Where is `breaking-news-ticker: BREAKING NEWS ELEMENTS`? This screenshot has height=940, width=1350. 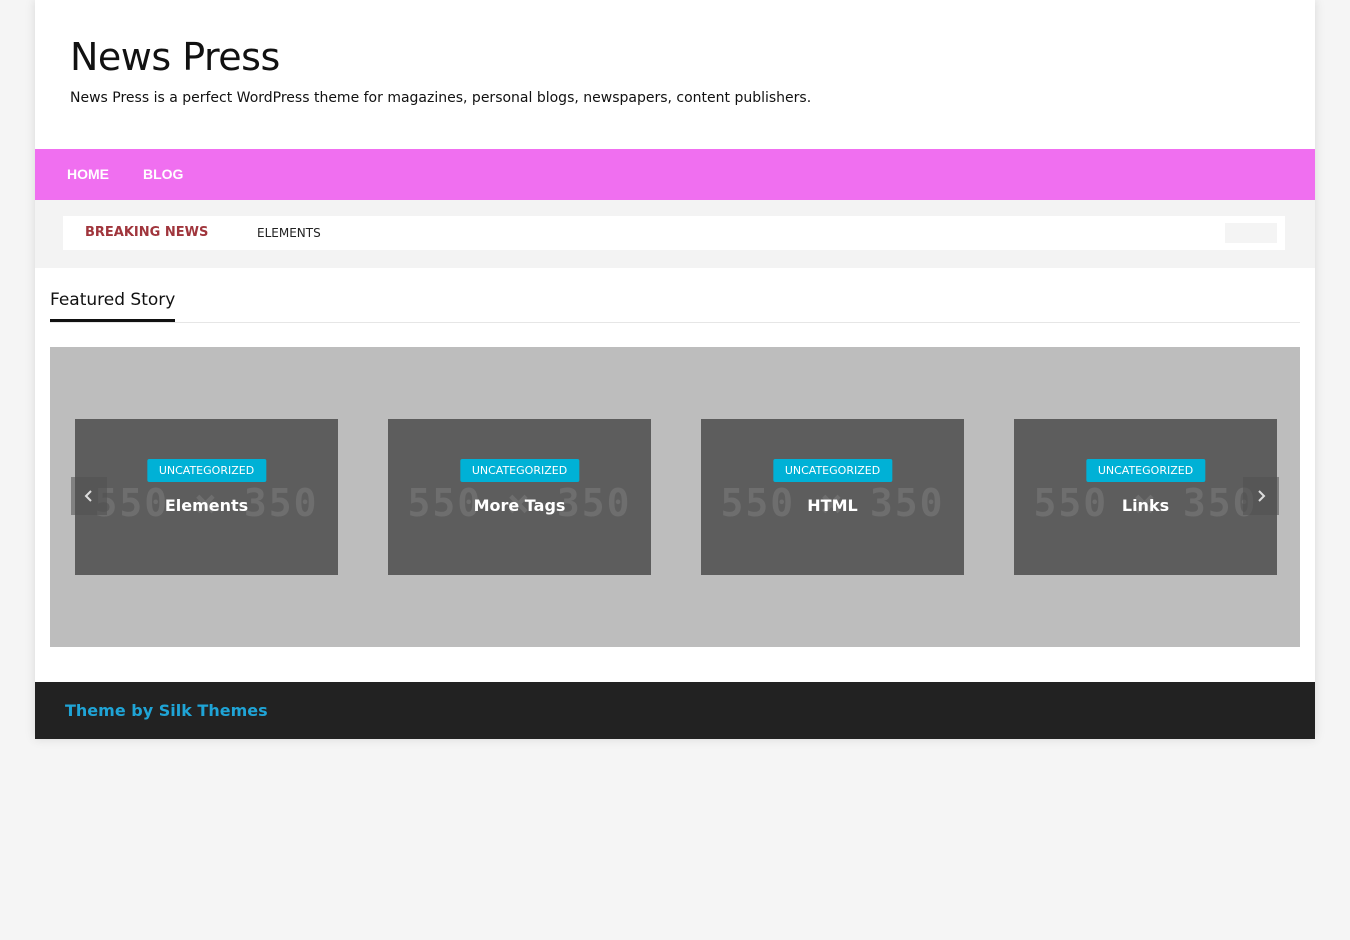 breaking-news-ticker: BREAKING NEWS ELEMENTS is located at coordinates (674, 233).